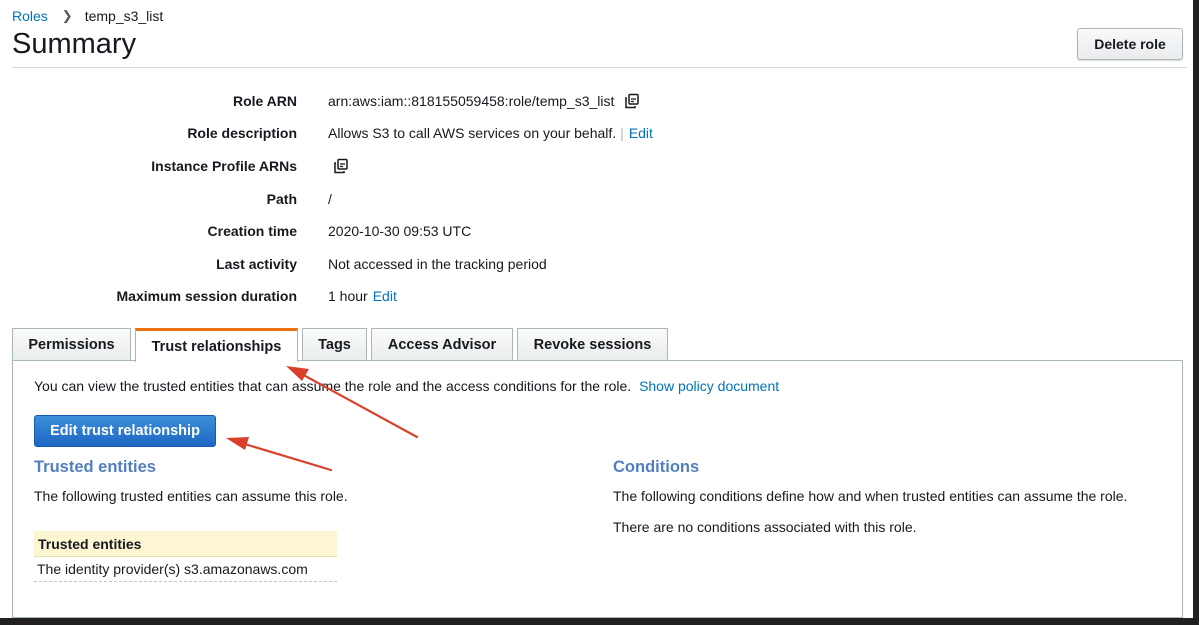 This screenshot has height=625, width=1199. Describe the element at coordinates (348, 296) in the screenshot. I see `max-session-value: 1 hour` at that location.